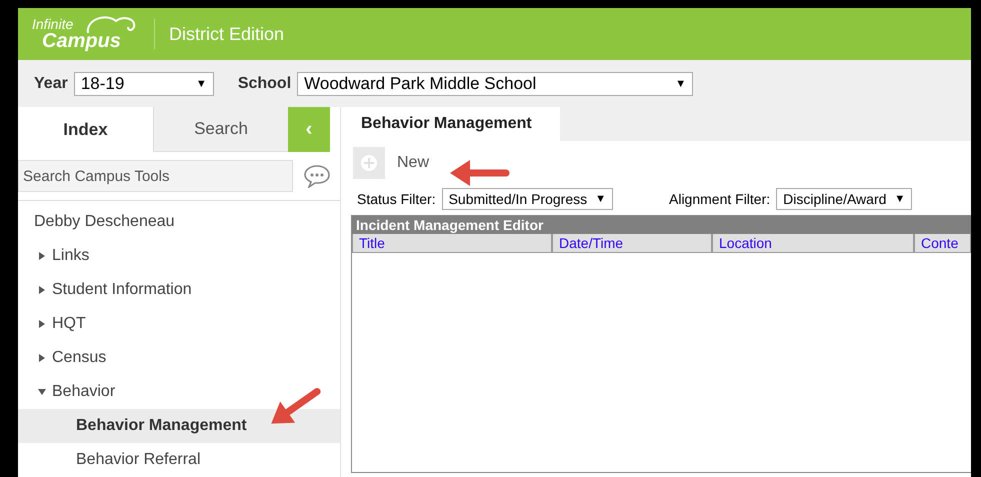  Describe the element at coordinates (82, 41) in the screenshot. I see `logo-text: Campus` at that location.